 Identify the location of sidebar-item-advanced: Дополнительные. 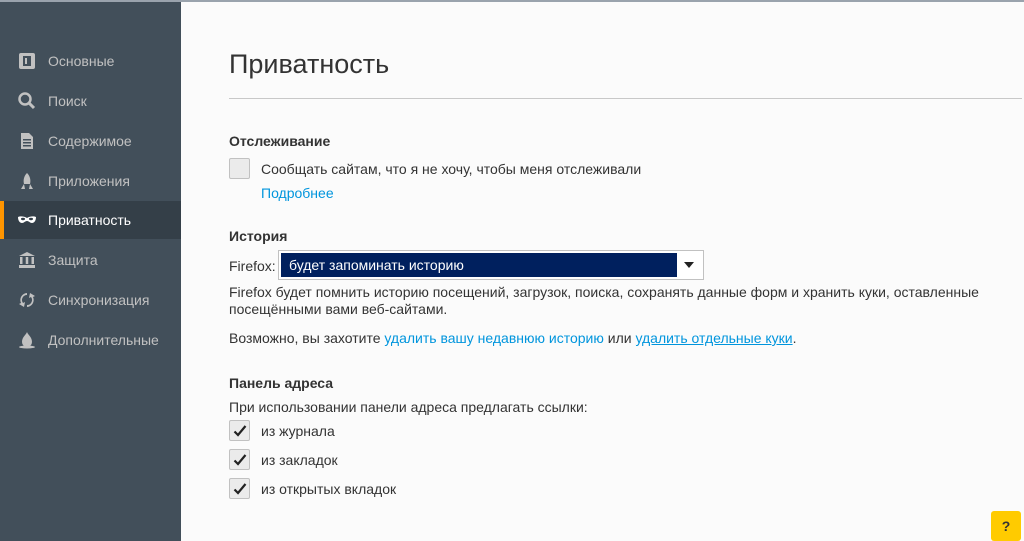
(90, 340).